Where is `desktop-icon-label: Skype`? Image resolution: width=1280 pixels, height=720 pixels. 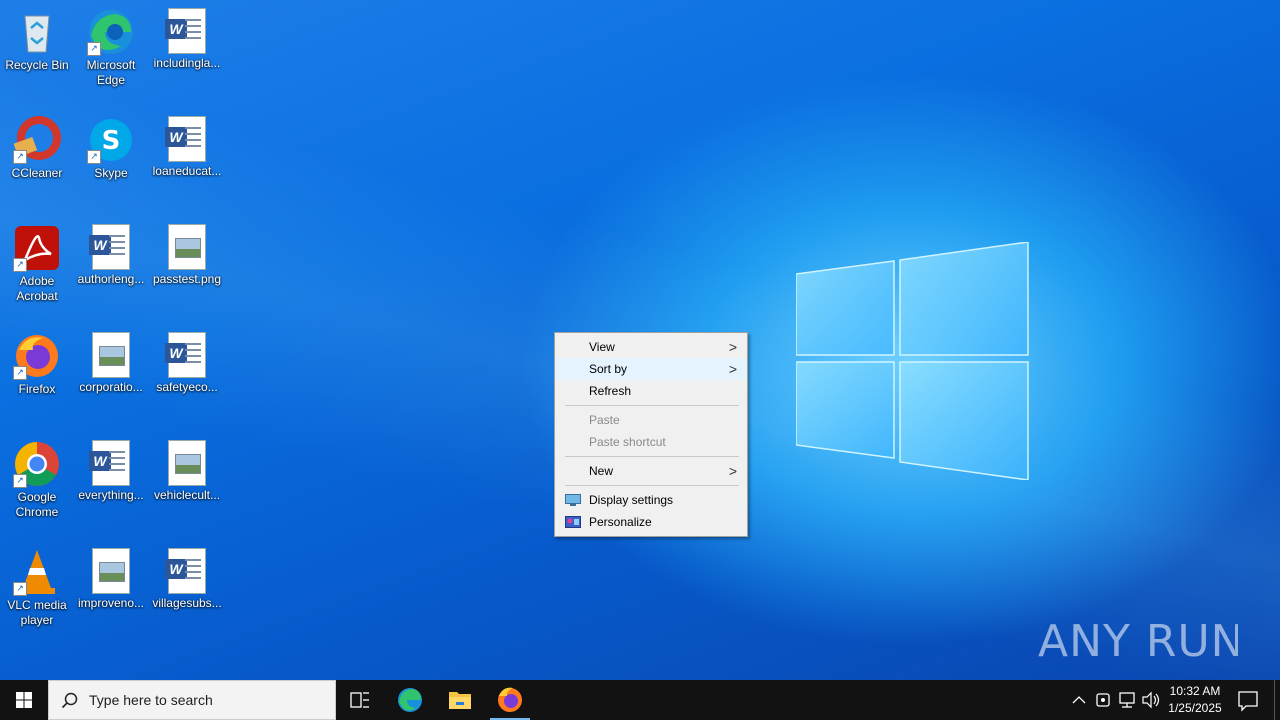
desktop-icon-label: Skype is located at coordinates (111, 173).